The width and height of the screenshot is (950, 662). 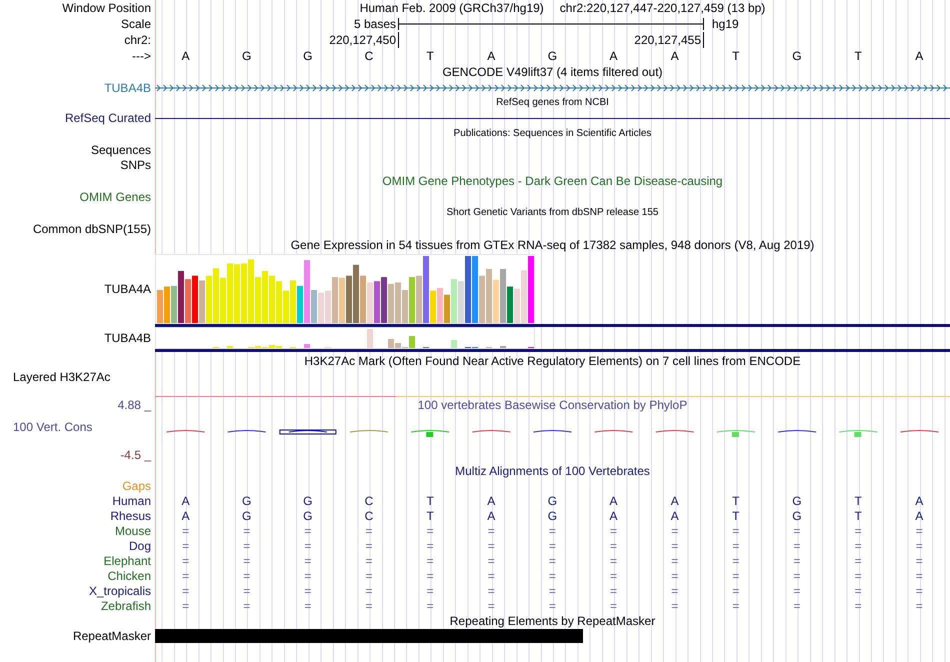 I want to click on scale-span: 5 bases, so click(x=374, y=24).